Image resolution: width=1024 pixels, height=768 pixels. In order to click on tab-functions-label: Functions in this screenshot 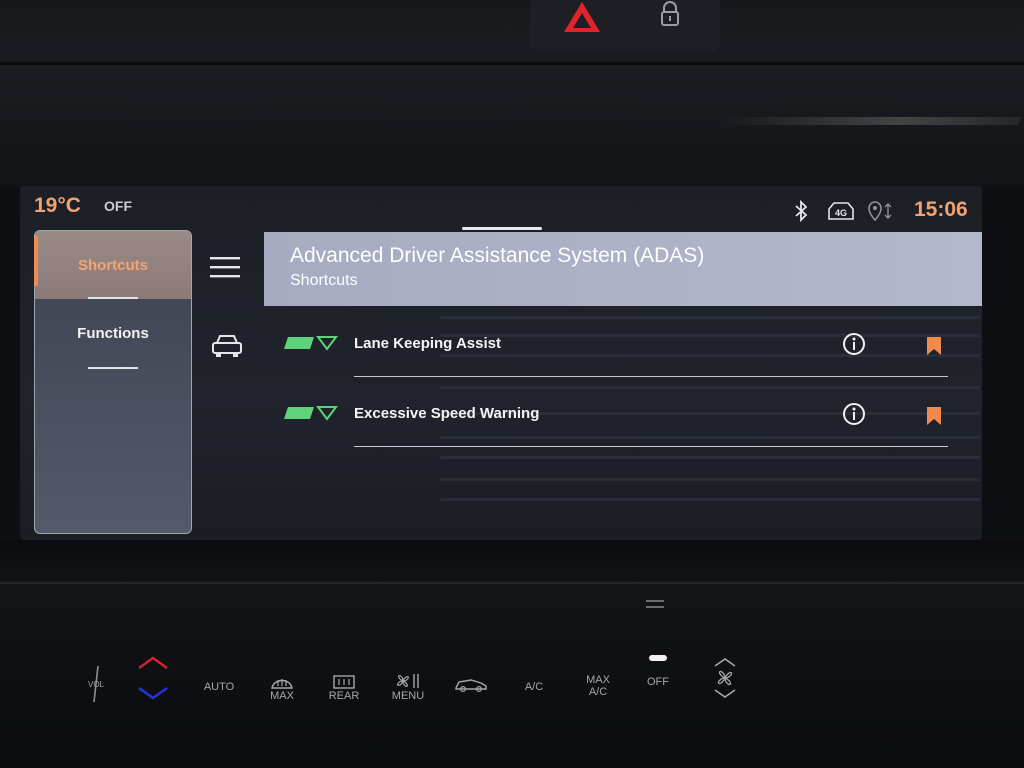, I will do `click(113, 333)`.